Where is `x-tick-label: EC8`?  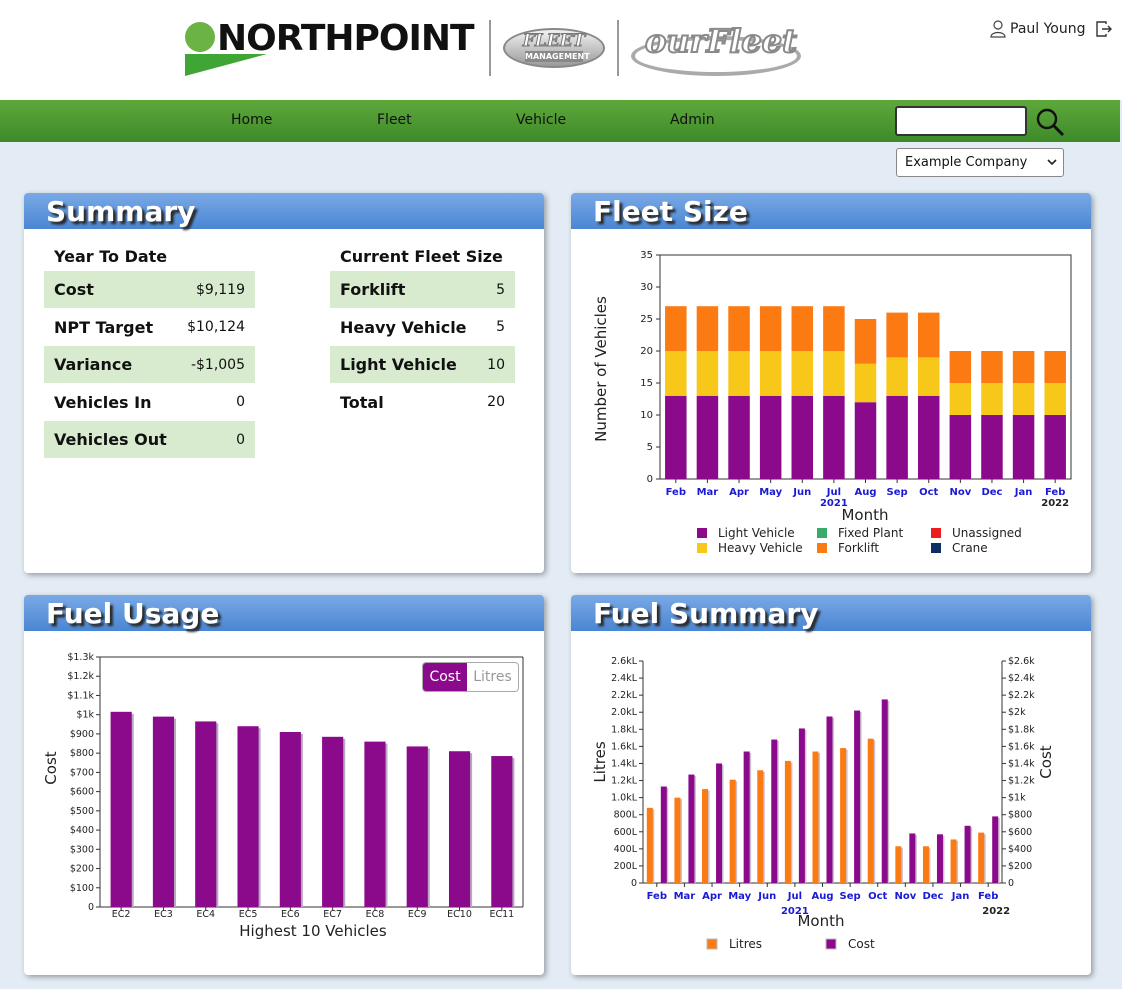
x-tick-label: EC8 is located at coordinates (375, 914).